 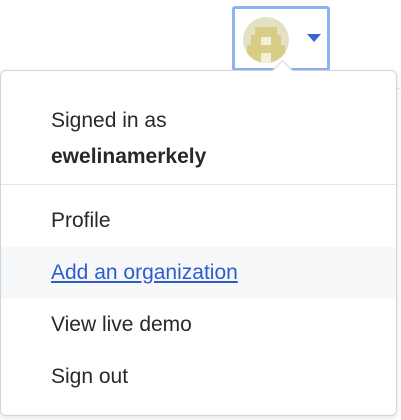 What do you see at coordinates (198, 221) in the screenshot?
I see `menu-item-profile: Profile` at bounding box center [198, 221].